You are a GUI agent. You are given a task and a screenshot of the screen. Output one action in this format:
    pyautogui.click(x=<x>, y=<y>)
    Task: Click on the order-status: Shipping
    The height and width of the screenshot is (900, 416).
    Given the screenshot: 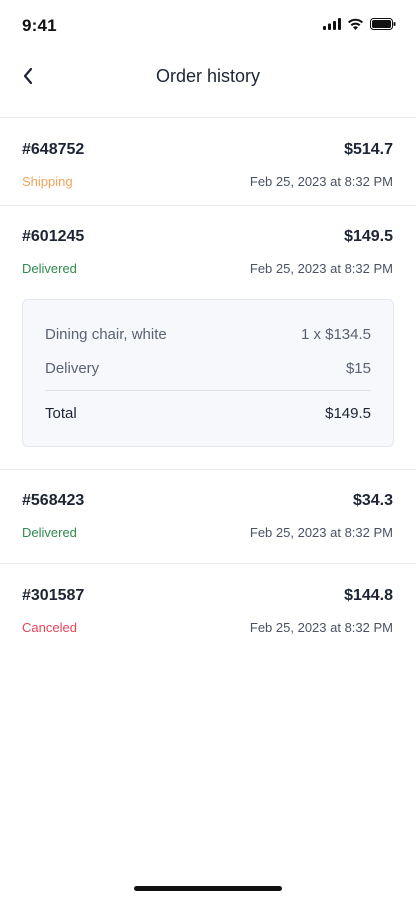 What is the action you would take?
    pyautogui.click(x=47, y=181)
    